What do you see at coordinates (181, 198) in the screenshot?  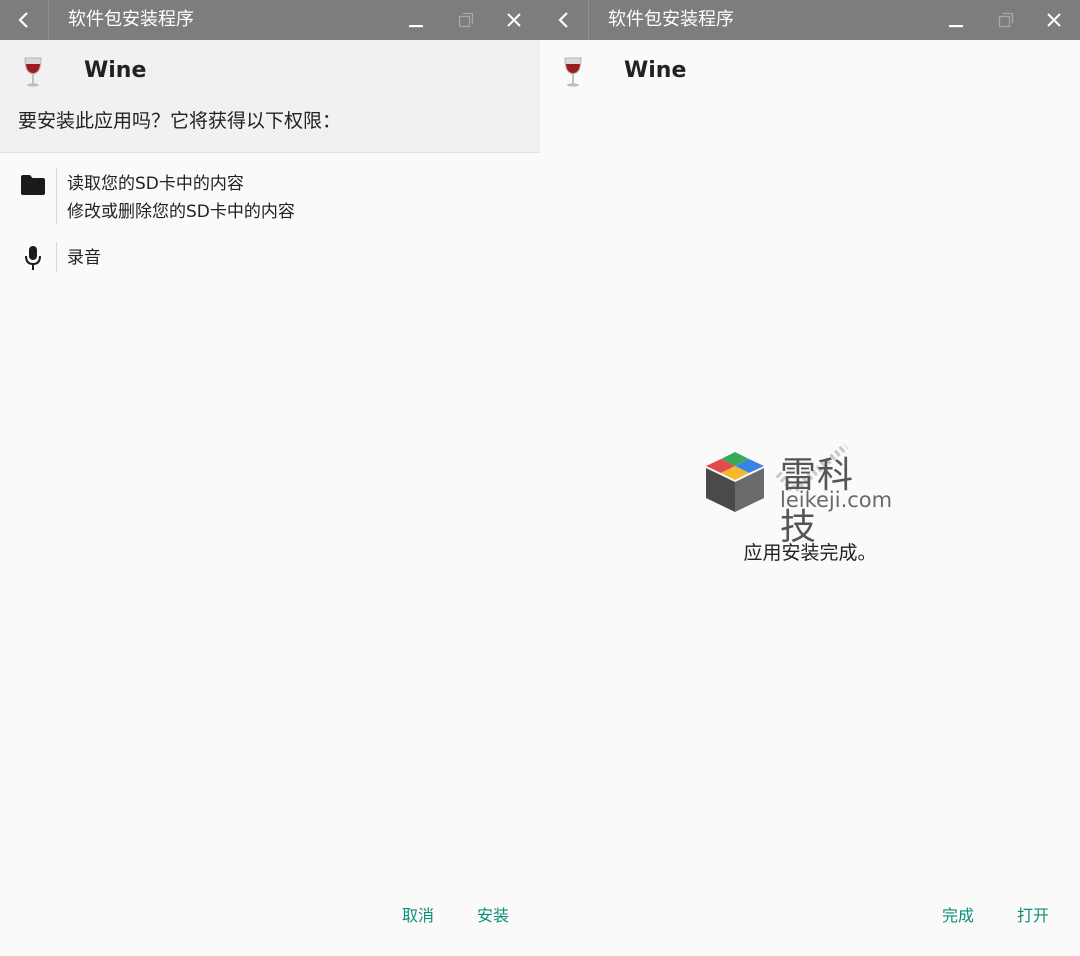 I see `permission-text: 读取您的SD卡中的内容 修改或删除您的SD卡中的内容` at bounding box center [181, 198].